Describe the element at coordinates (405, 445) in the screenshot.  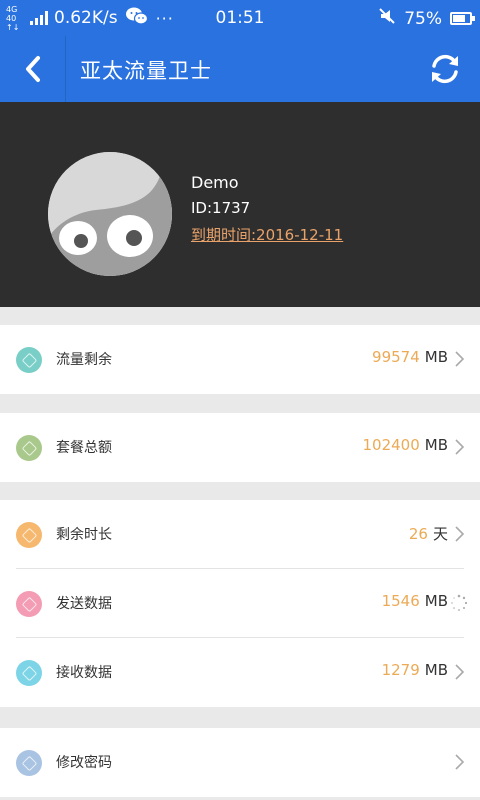
I see `row-value: 102400 MB` at that location.